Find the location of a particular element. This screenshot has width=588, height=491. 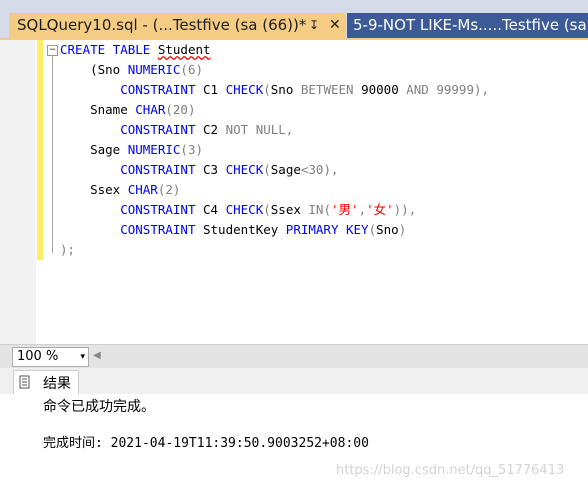

pin-icon: ↧ is located at coordinates (314, 25).